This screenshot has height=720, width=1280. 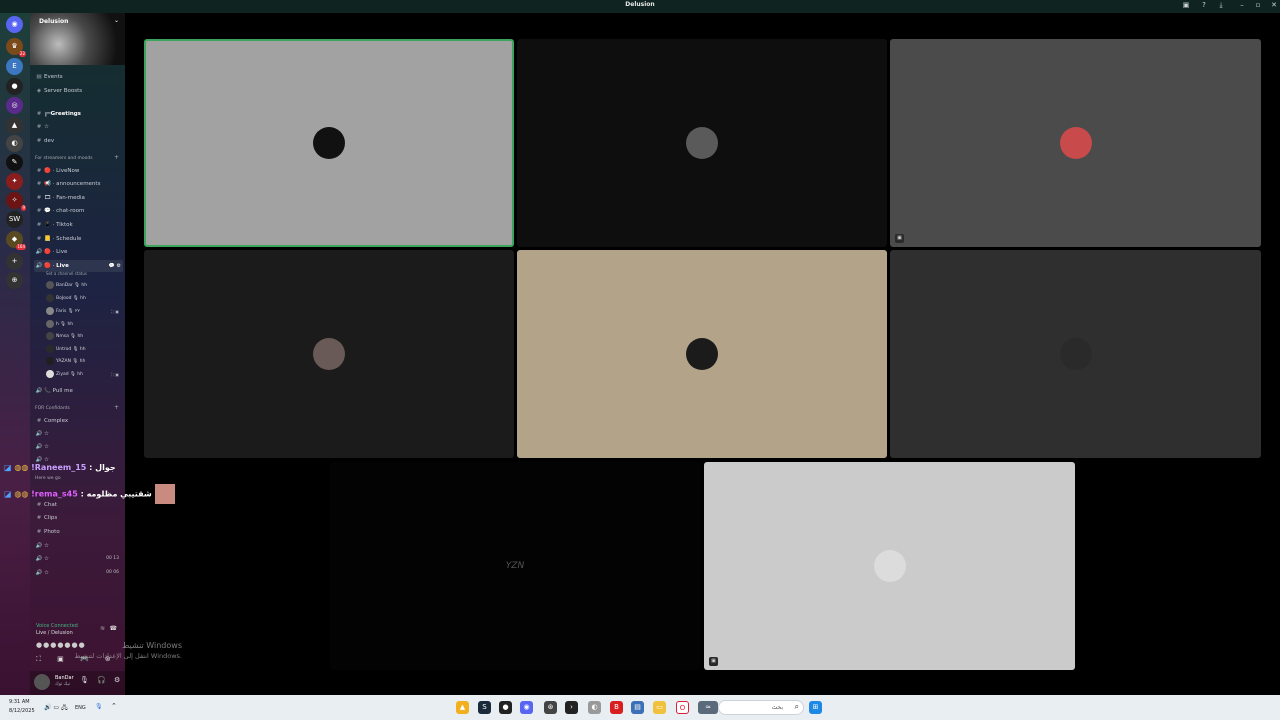 I want to click on server-icon: ◐, so click(x=14, y=143).